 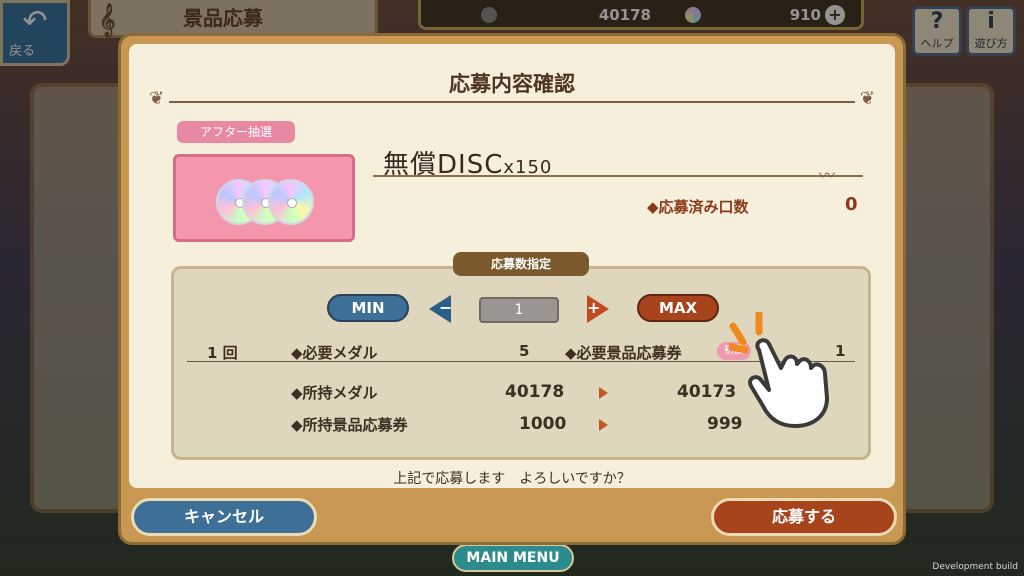 I want to click on watermark: Development build, so click(x=975, y=567).